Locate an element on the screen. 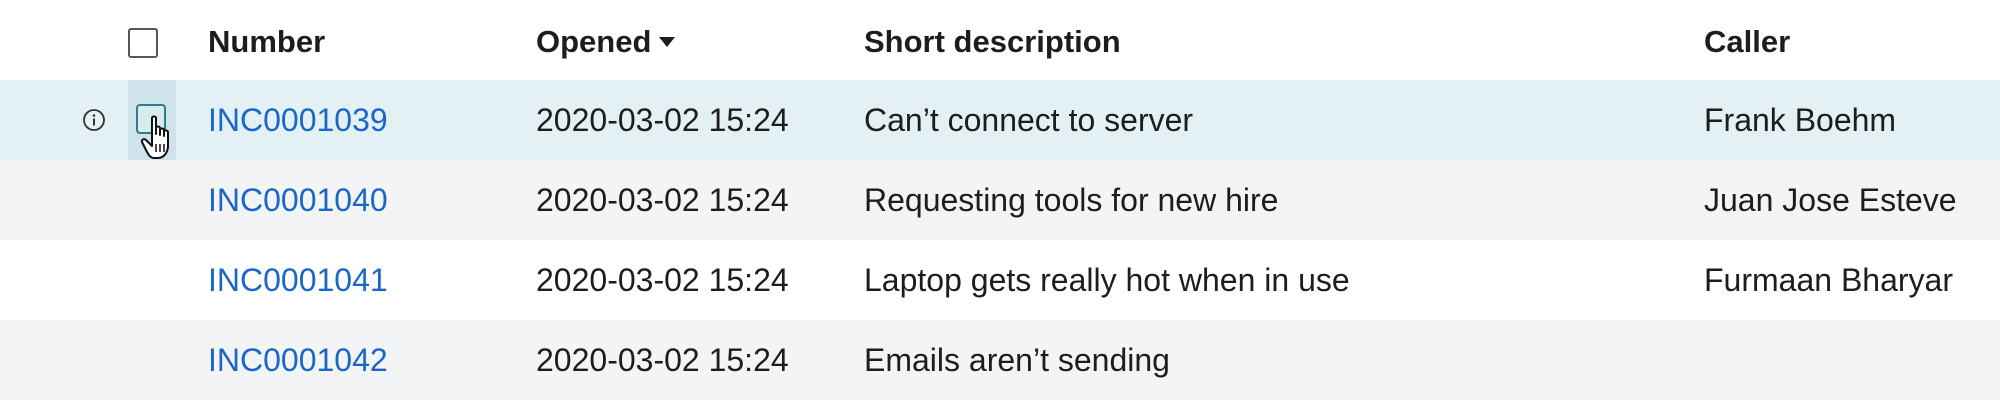  incident-number-link: INC0001041 is located at coordinates (298, 280).